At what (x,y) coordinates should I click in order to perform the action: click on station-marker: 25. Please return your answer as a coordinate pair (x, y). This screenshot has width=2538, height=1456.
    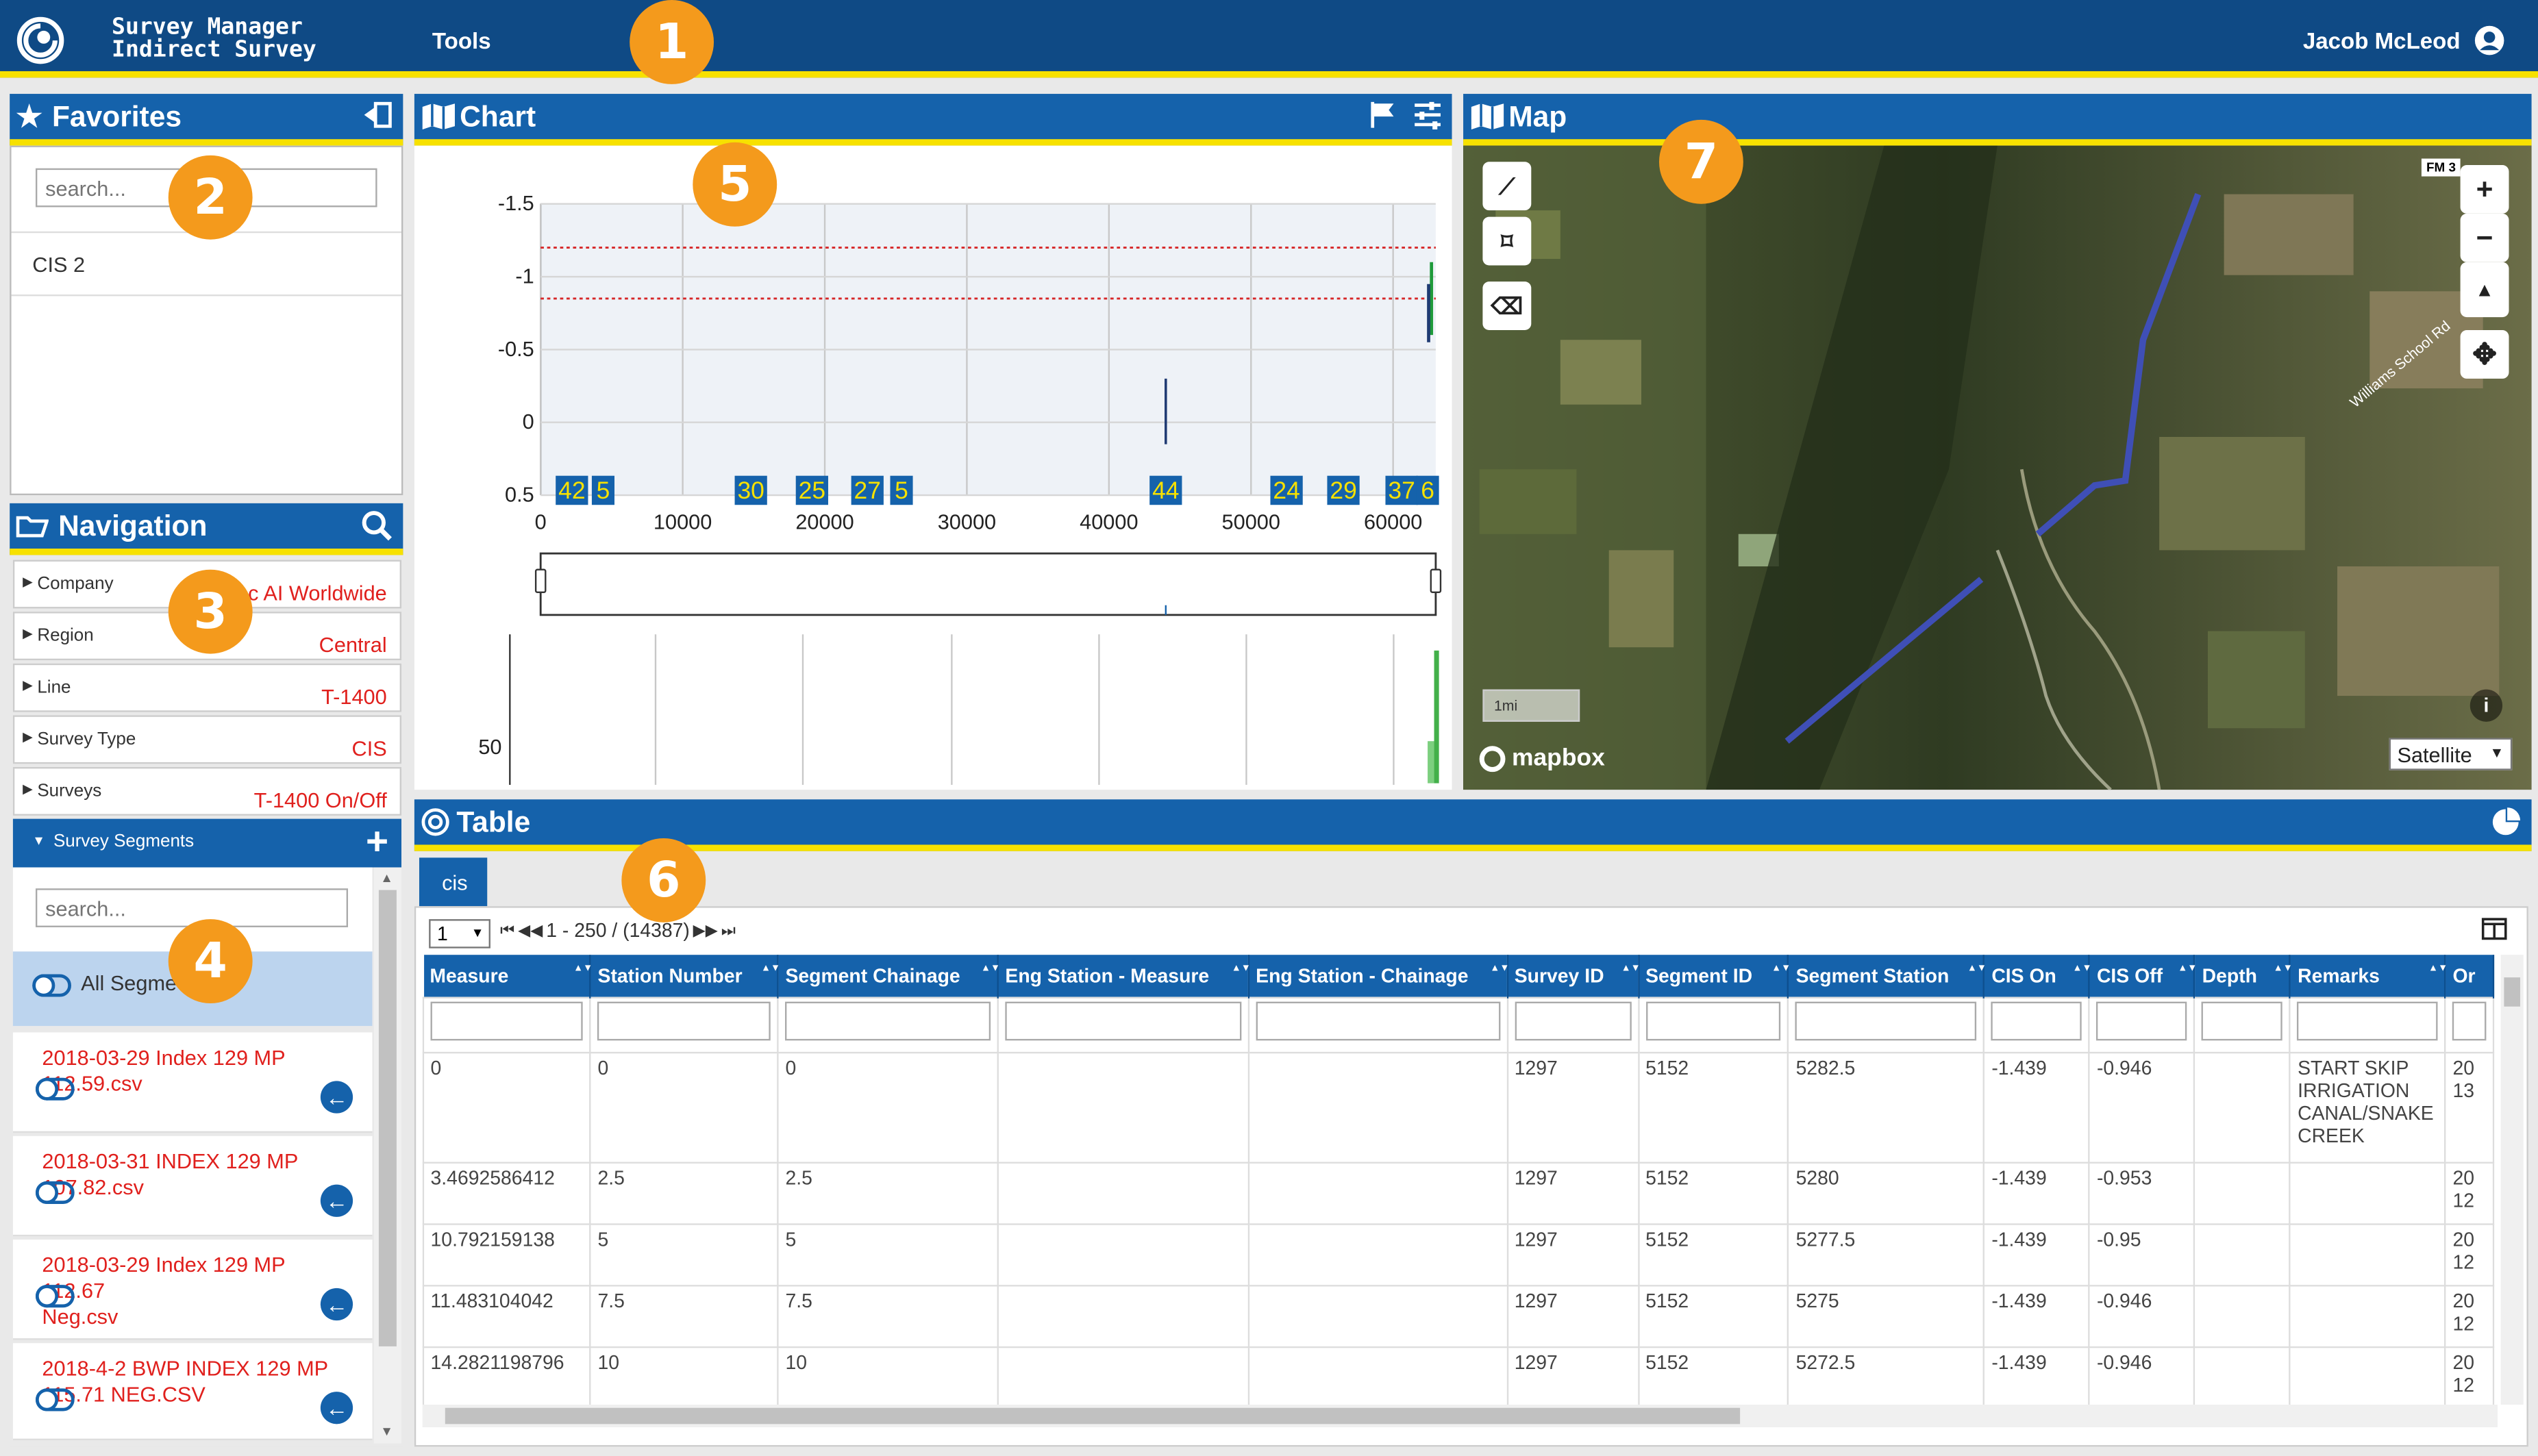
    Looking at the image, I should click on (811, 490).